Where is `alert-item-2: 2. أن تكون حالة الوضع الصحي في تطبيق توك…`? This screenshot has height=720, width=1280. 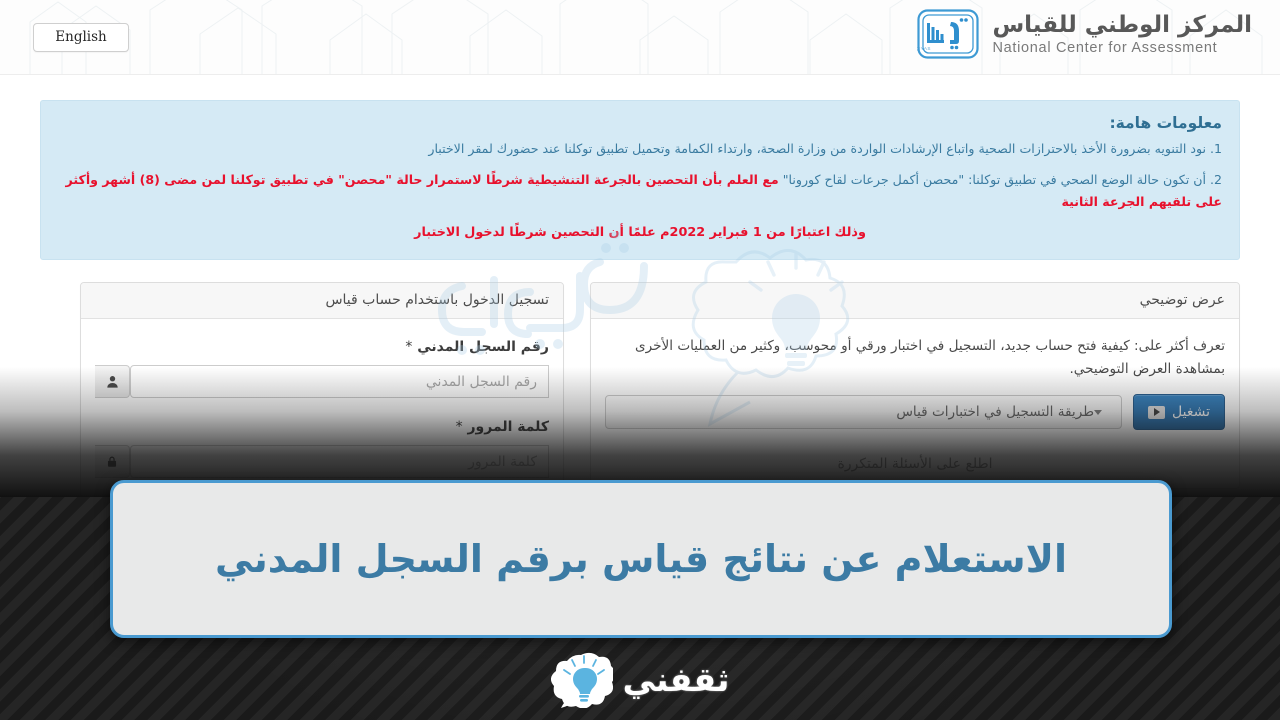
alert-item-2: 2. أن تكون حالة الوضع الصحي في تطبيق توك… is located at coordinates (640, 191).